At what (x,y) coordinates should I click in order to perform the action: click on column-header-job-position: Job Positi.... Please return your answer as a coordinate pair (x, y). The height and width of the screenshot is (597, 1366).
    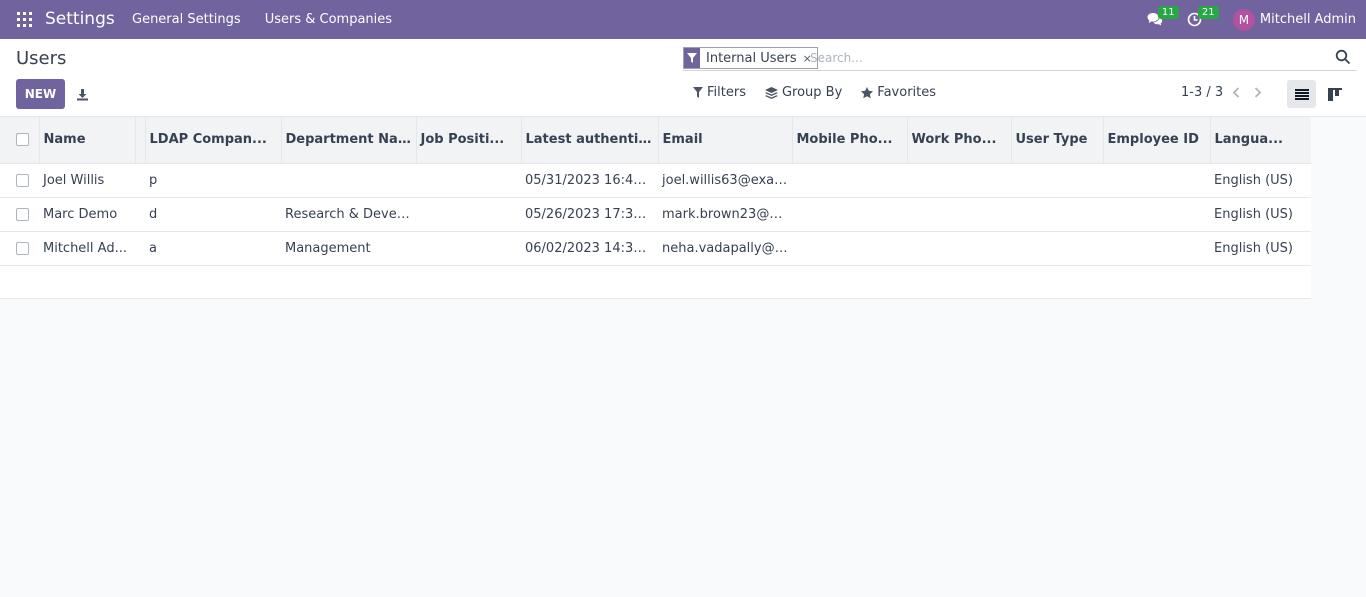
    Looking at the image, I should click on (469, 140).